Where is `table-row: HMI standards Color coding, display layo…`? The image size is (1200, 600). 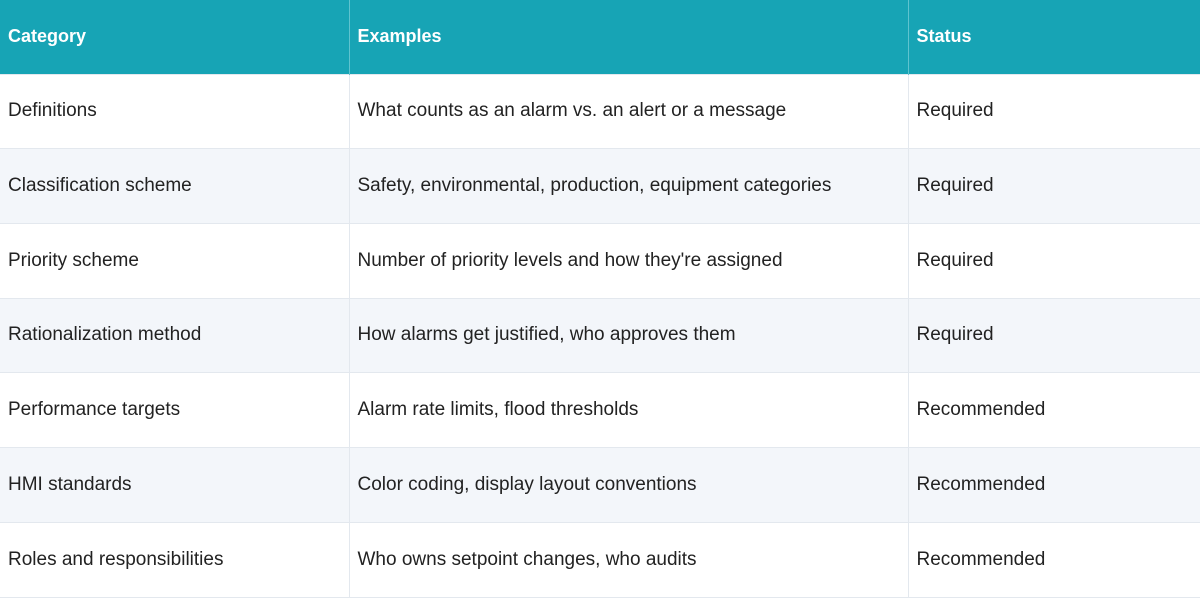
table-row: HMI standards Color coding, display layo… is located at coordinates (600, 484).